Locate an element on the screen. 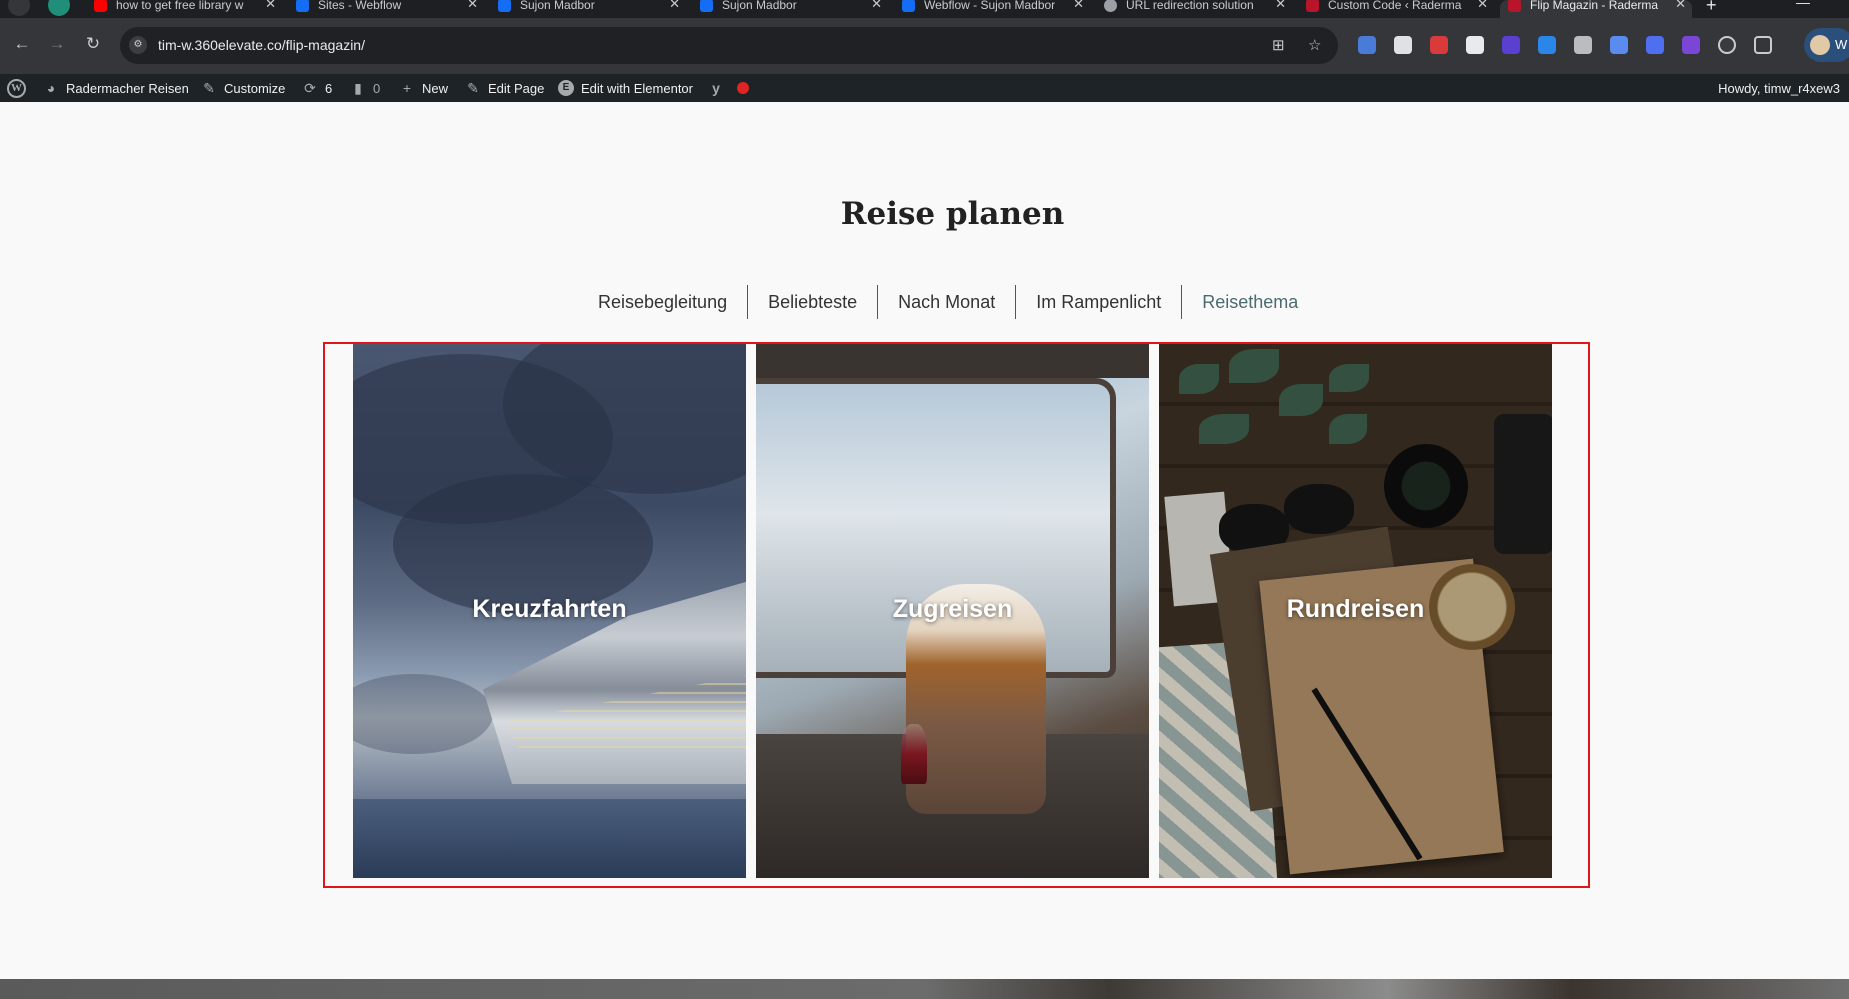 The height and width of the screenshot is (999, 1849). browser-tab-active: Flip Magazin - Raderma ✕ is located at coordinates (1596, 9).